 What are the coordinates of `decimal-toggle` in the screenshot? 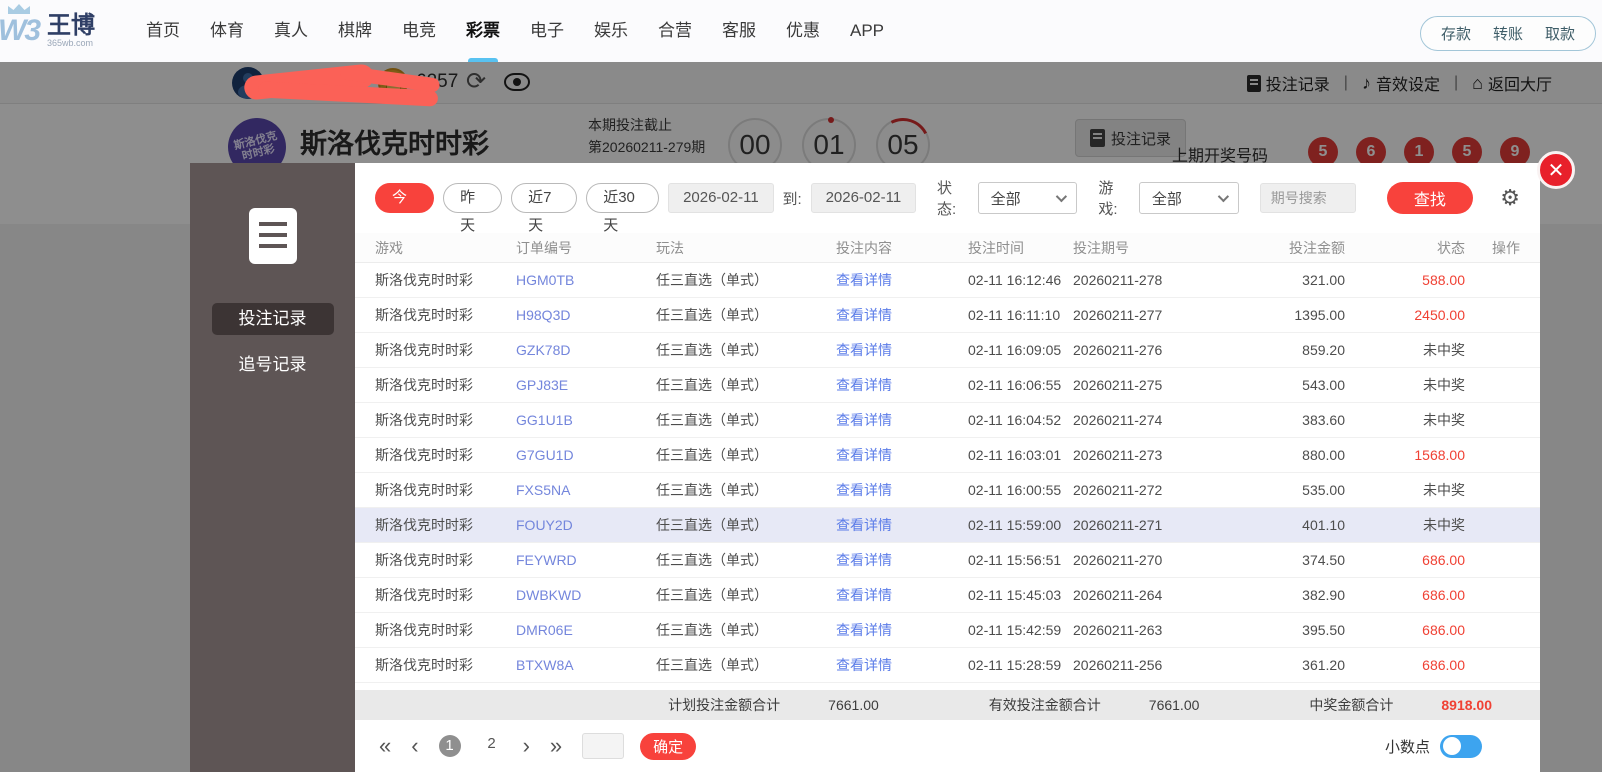 It's located at (1461, 746).